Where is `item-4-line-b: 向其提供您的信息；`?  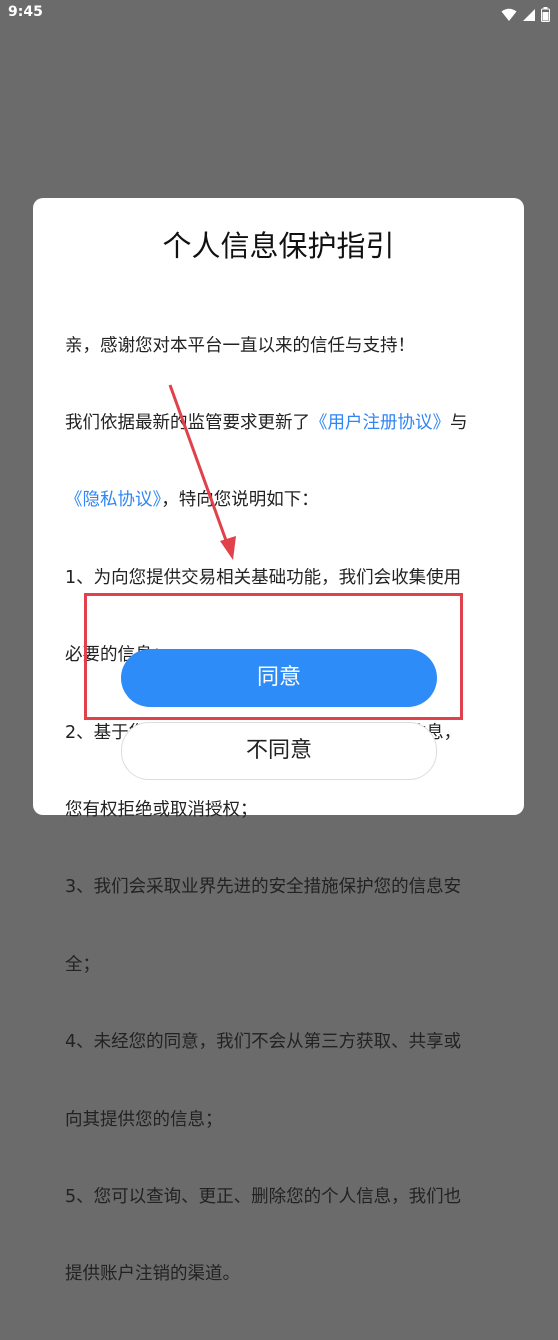
item-4-line-b: 向其提供您的信息； is located at coordinates (144, 1119).